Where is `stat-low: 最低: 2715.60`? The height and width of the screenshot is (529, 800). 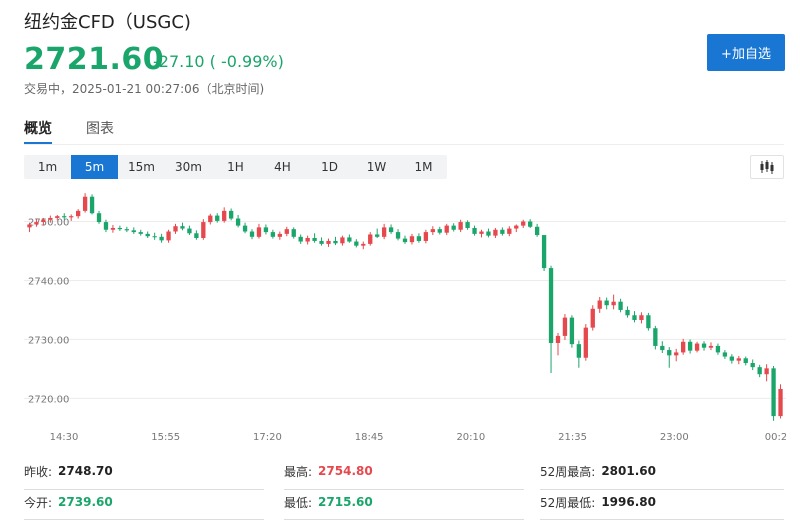
stat-low: 最低: 2715.60 is located at coordinates (328, 502).